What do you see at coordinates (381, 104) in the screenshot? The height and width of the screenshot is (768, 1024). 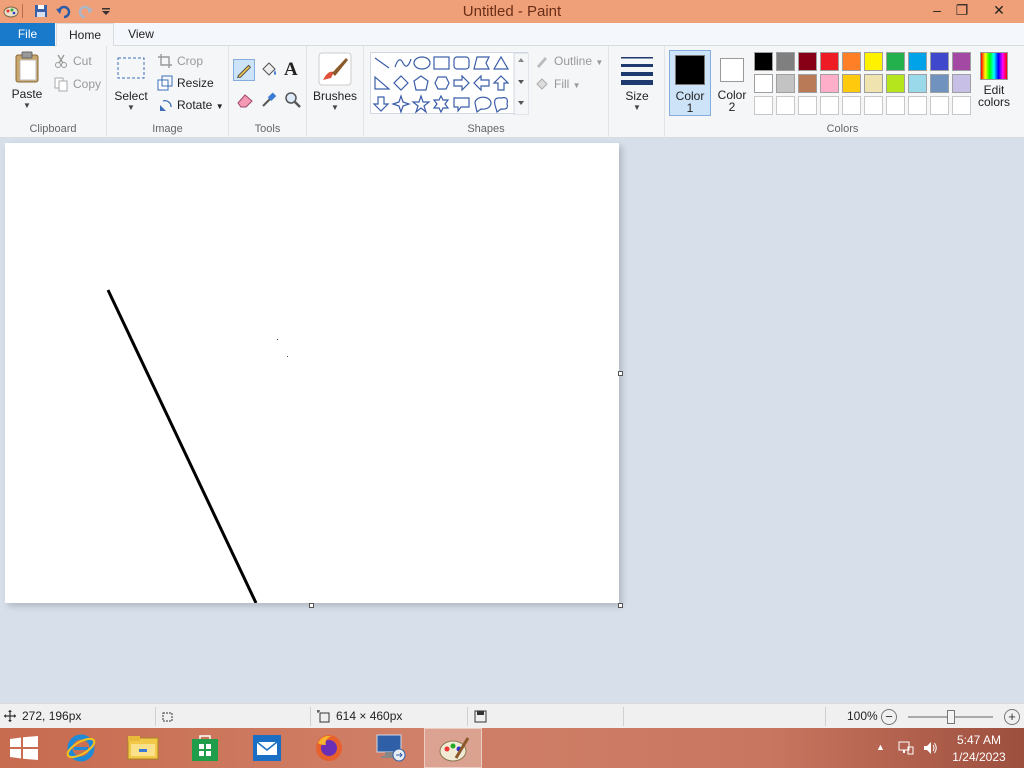 I see `down-arrow-shape-icon` at bounding box center [381, 104].